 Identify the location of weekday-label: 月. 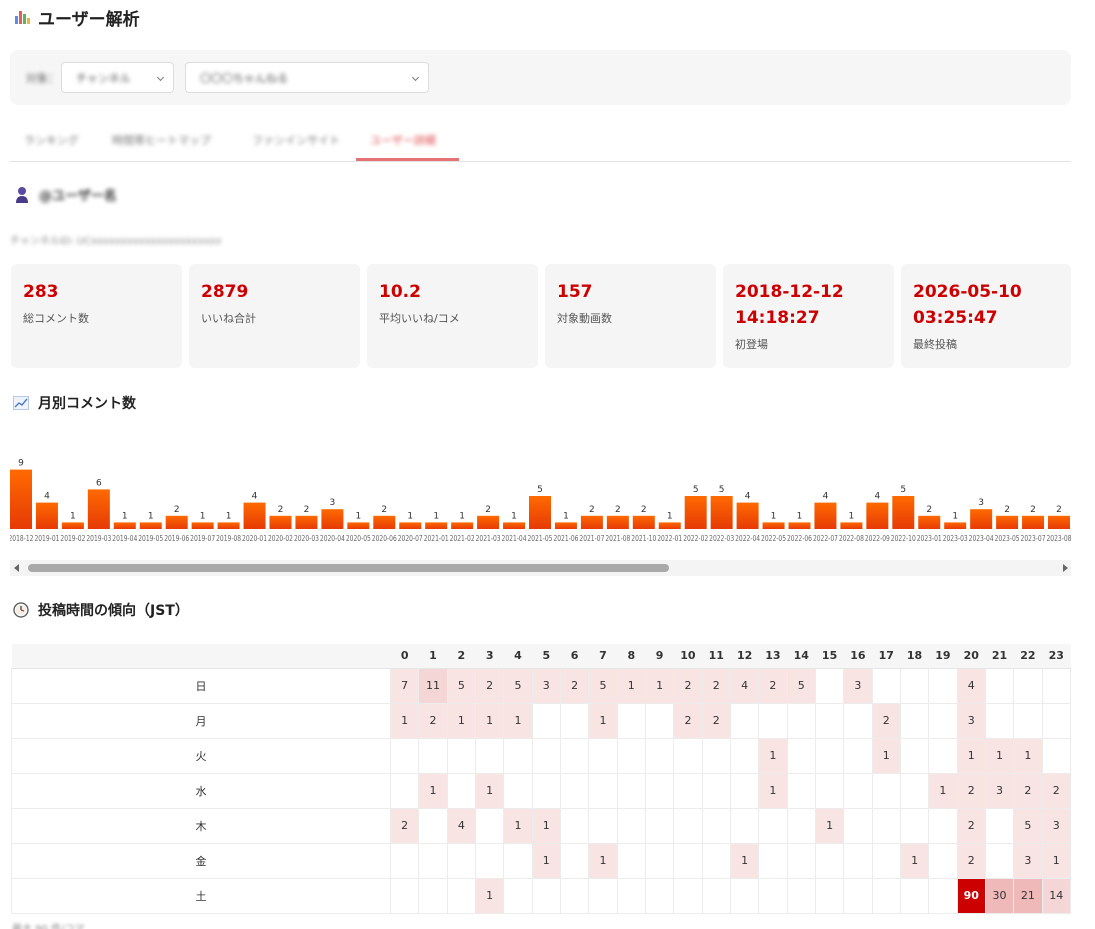
(201, 720).